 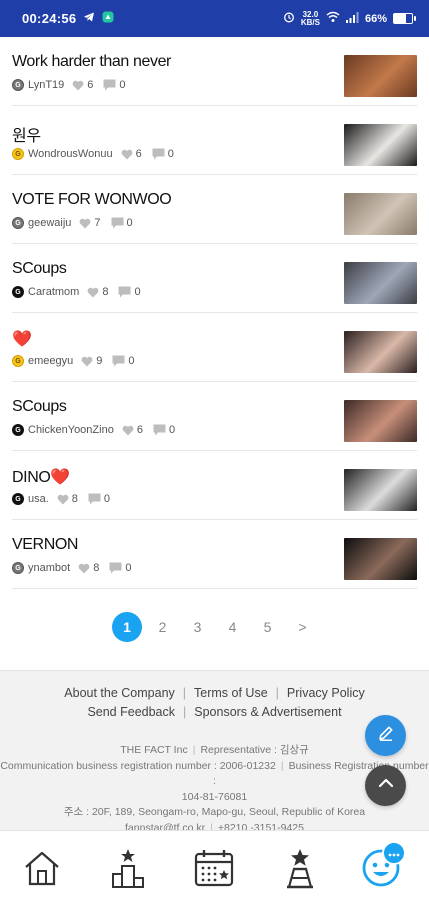 I want to click on telegram-icon, so click(x=89, y=18).